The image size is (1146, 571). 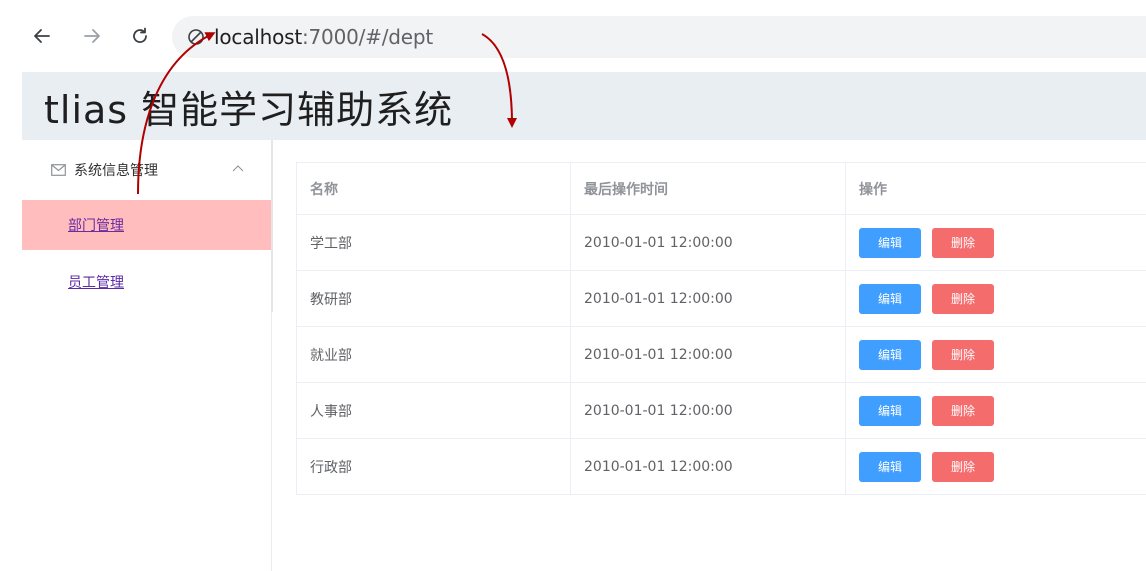 I want to click on dept-name-cell: 教研部, so click(x=434, y=298).